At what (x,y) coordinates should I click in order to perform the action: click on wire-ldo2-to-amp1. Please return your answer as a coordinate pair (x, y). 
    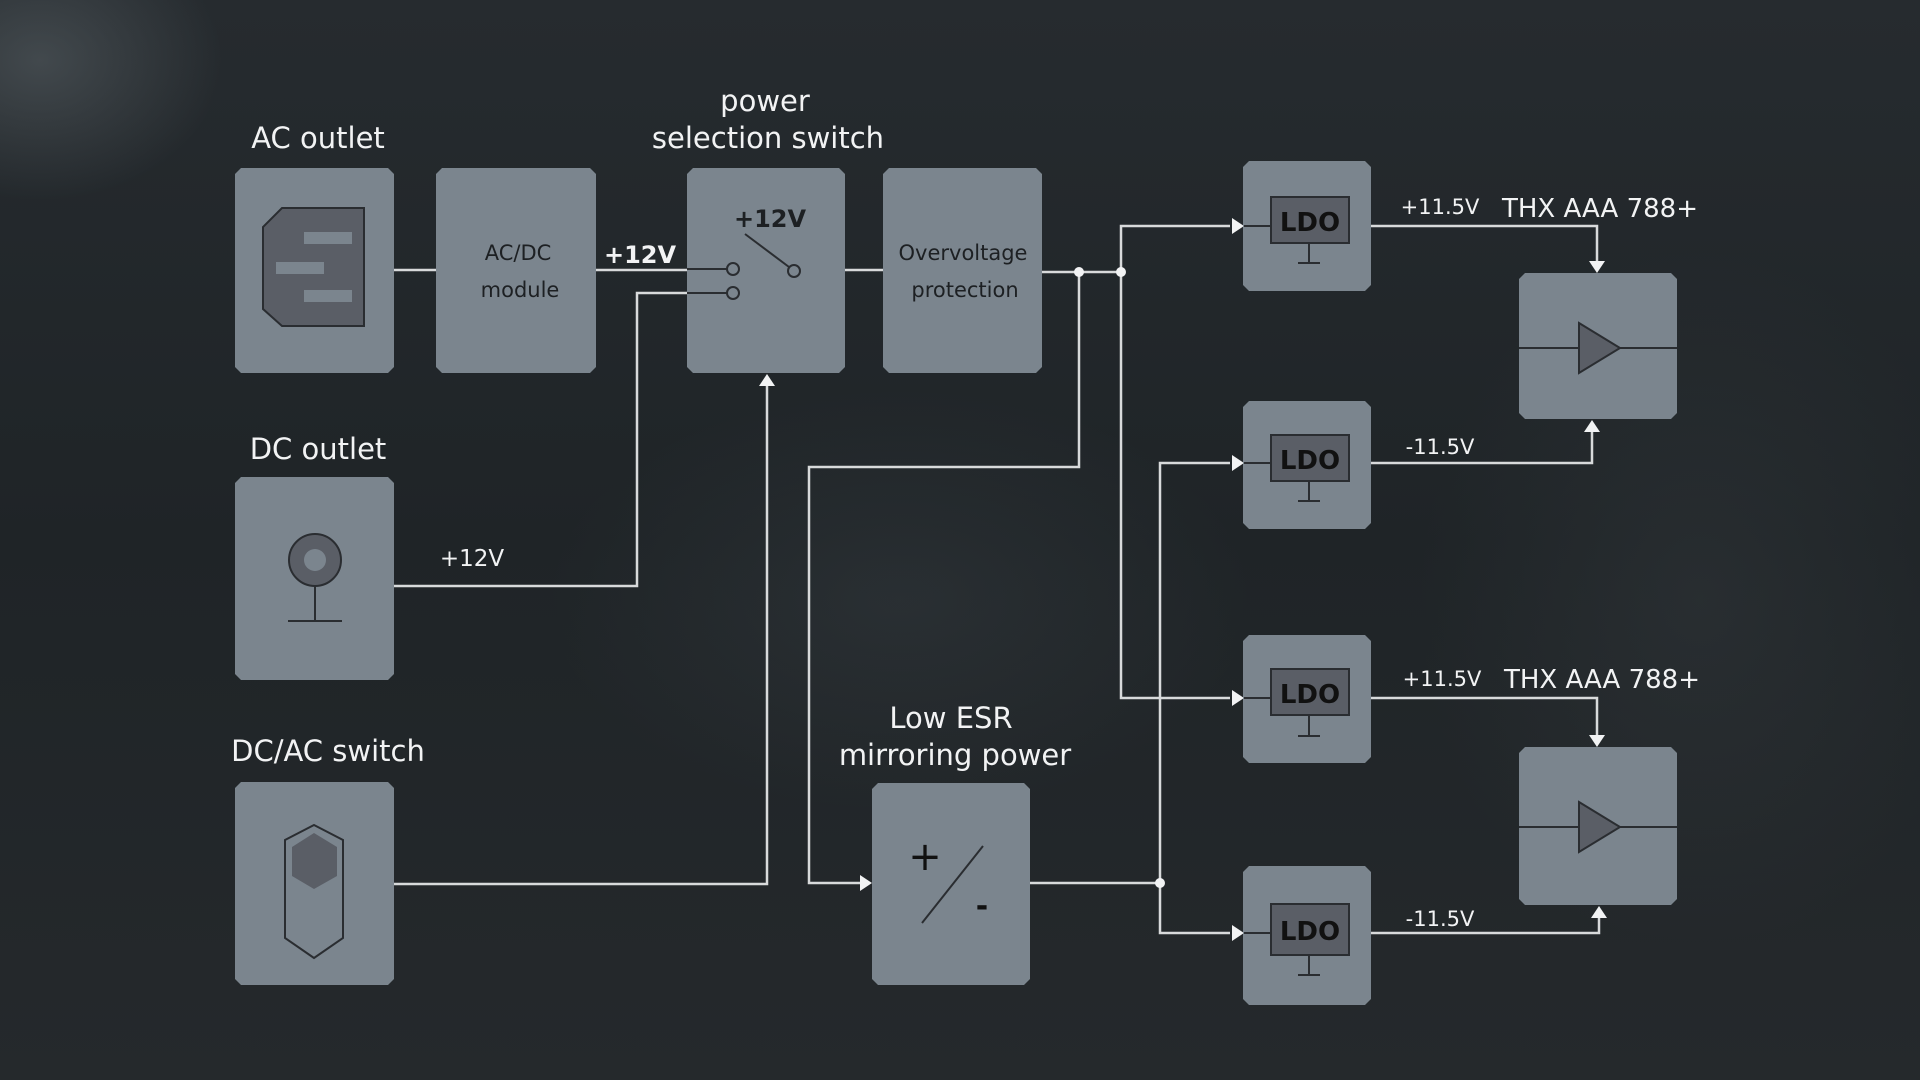
    Looking at the image, I should click on (1482, 448).